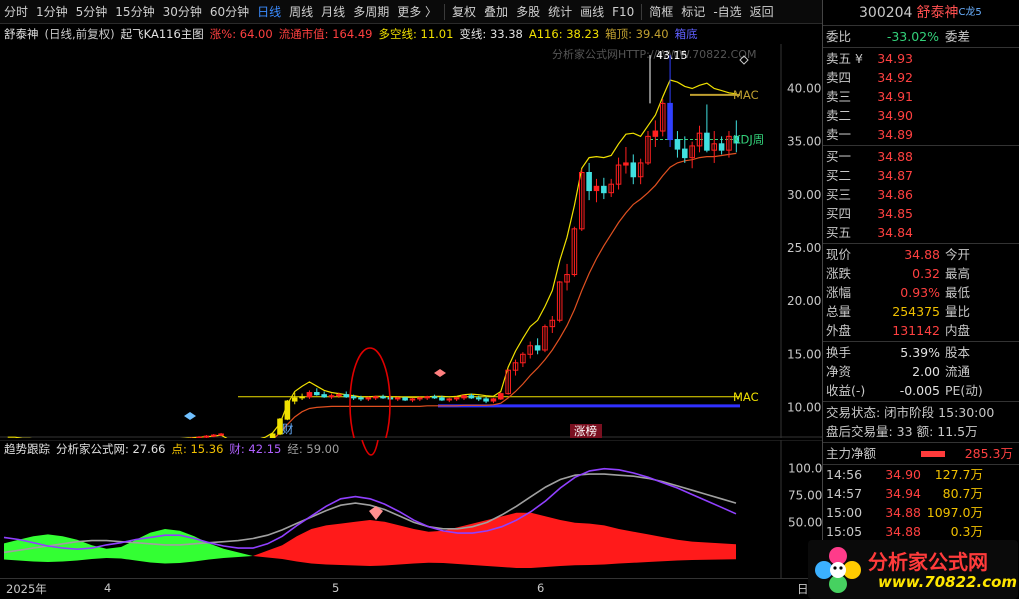  I want to click on tick-row: 15:05 34.88 0.3万, so click(921, 531).